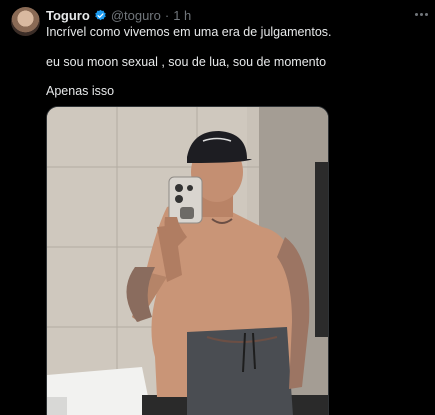 This screenshot has width=435, height=415. I want to click on author-avatar, so click(25, 21).